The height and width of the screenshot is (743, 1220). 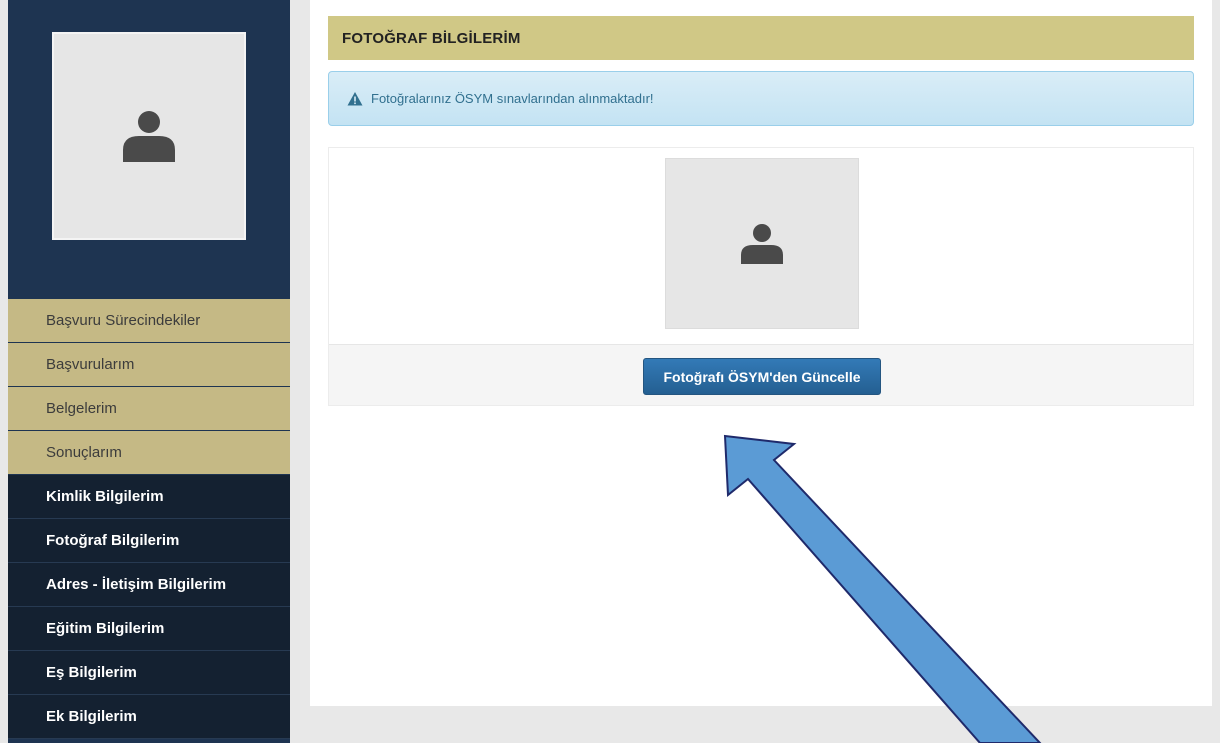 I want to click on sidebar-item-label: Kimlik Bilgilerim, so click(x=105, y=496).